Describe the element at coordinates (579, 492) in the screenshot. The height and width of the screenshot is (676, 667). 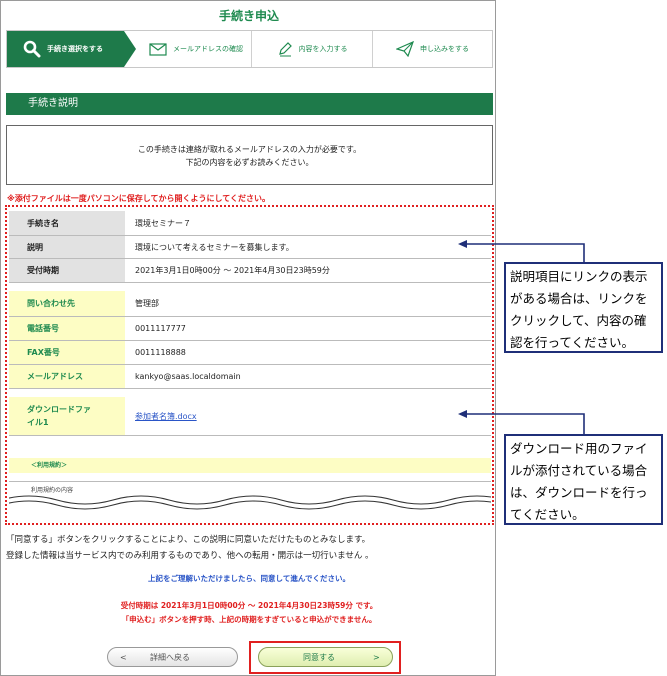
I see `callout-line: は、ダウンロードを行っ` at that location.